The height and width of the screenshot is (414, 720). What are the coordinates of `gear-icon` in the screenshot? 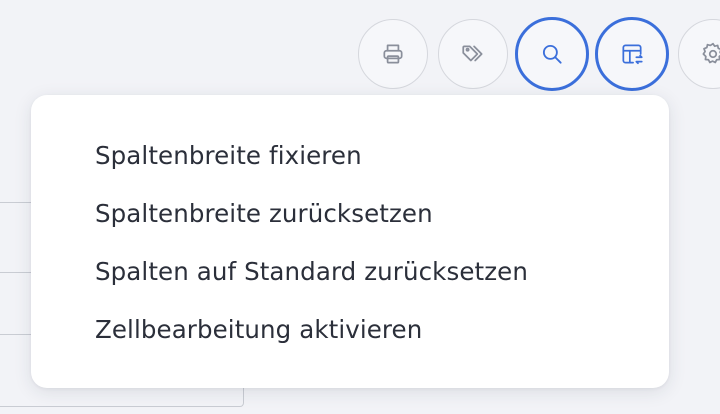 It's located at (711, 53).